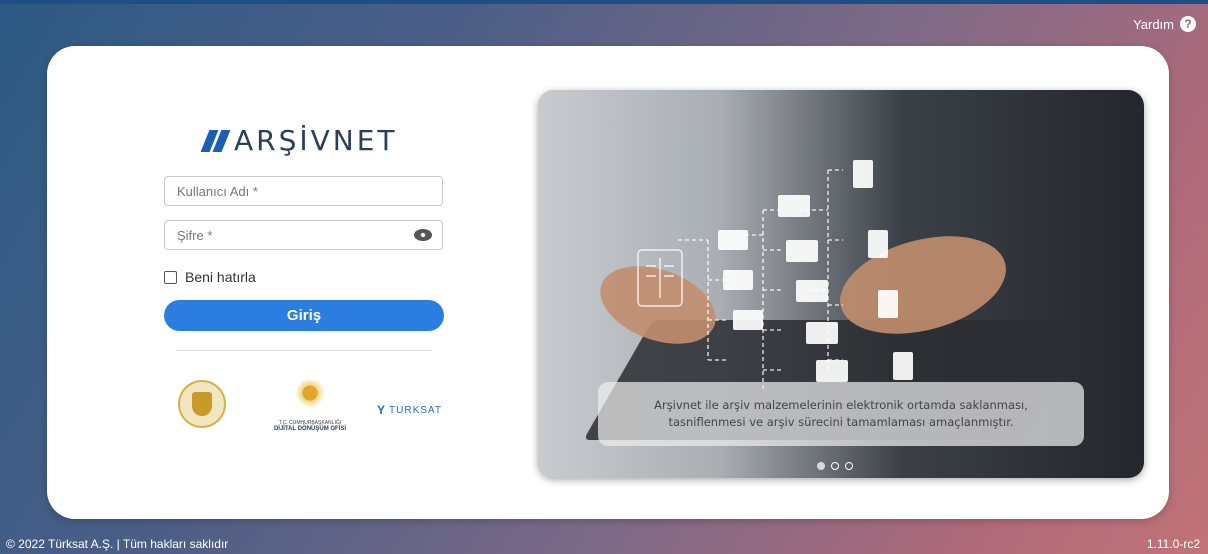 Image resolution: width=1208 pixels, height=554 pixels. I want to click on username-input, so click(303, 191).